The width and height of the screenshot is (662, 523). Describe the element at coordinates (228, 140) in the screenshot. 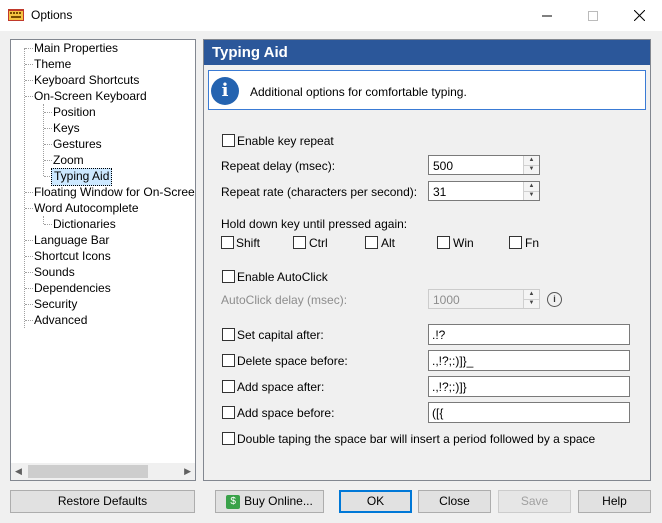

I see `enable-key-repeat-checkbox` at that location.